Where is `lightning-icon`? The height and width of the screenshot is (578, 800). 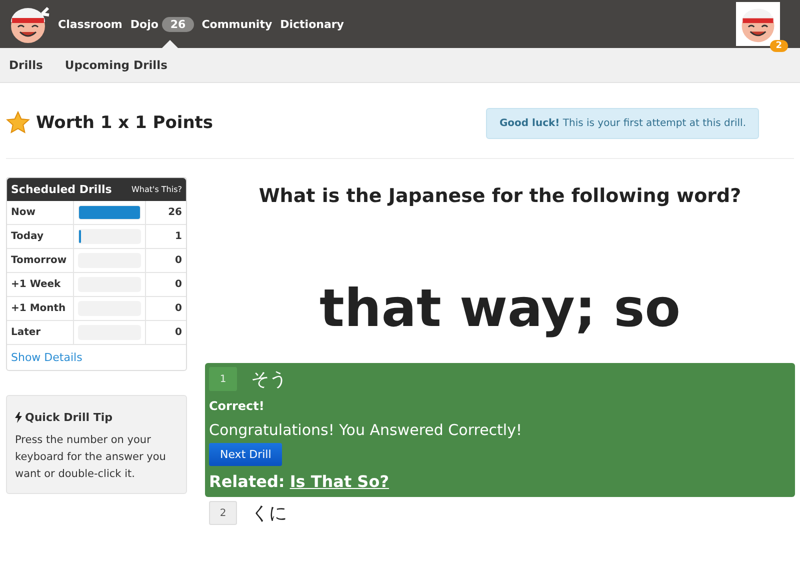
lightning-icon is located at coordinates (18, 417).